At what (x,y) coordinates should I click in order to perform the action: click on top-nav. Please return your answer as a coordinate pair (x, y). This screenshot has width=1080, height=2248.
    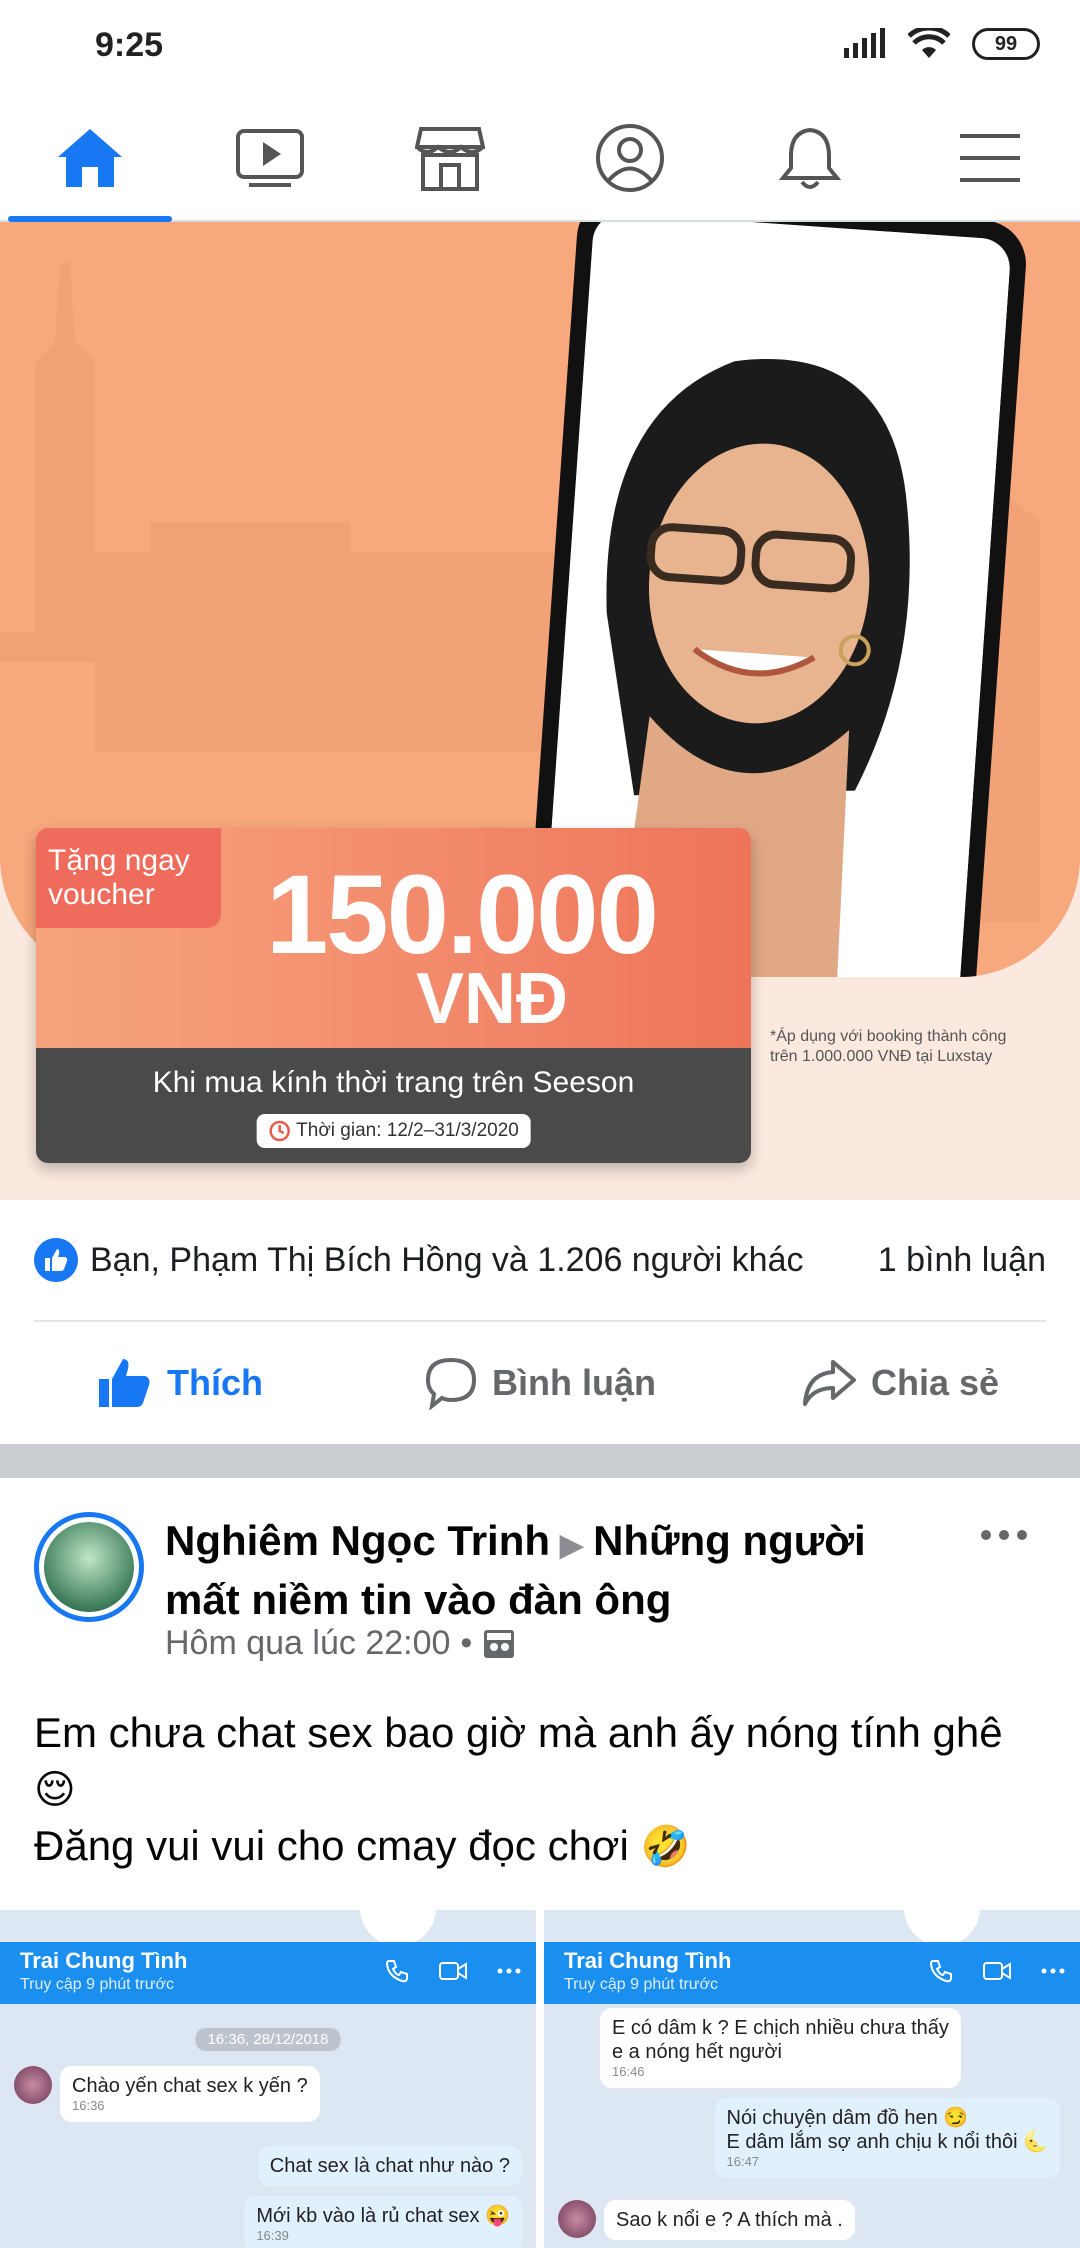
    Looking at the image, I should click on (540, 159).